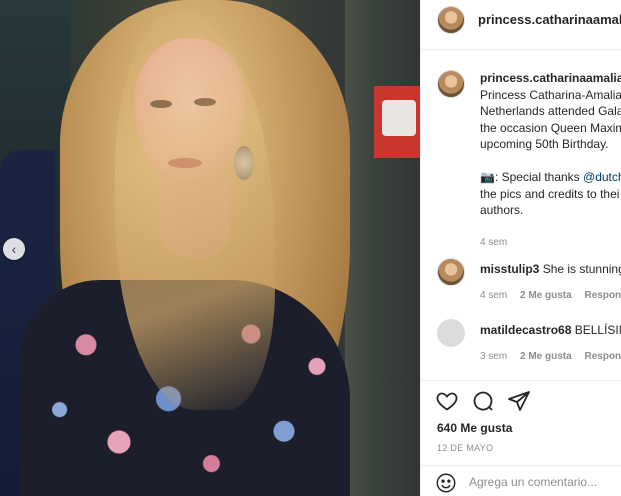 This screenshot has height=496, width=621. Describe the element at coordinates (521, 438) in the screenshot. I see `post-actions: 640 Me gusta 12 DE MAYO` at that location.